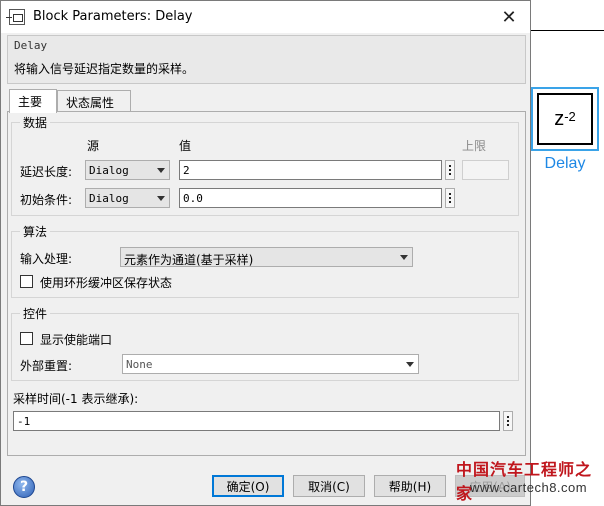 This screenshot has width=604, height=506. Describe the element at coordinates (329, 486) in the screenshot. I see `cancel-button: 取消(C)` at that location.